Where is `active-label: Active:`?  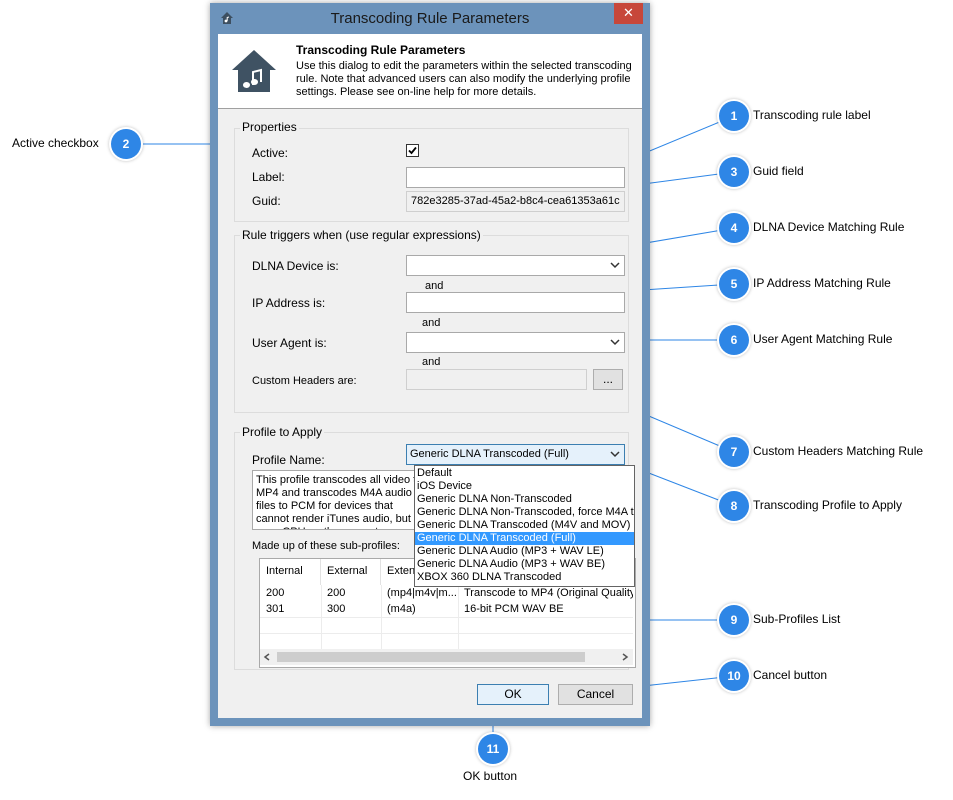 active-label: Active: is located at coordinates (270, 153).